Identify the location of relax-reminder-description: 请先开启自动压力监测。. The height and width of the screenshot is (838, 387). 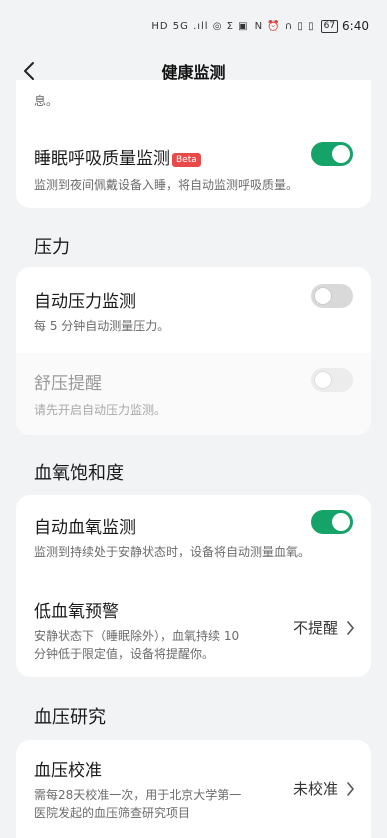
(100, 410).